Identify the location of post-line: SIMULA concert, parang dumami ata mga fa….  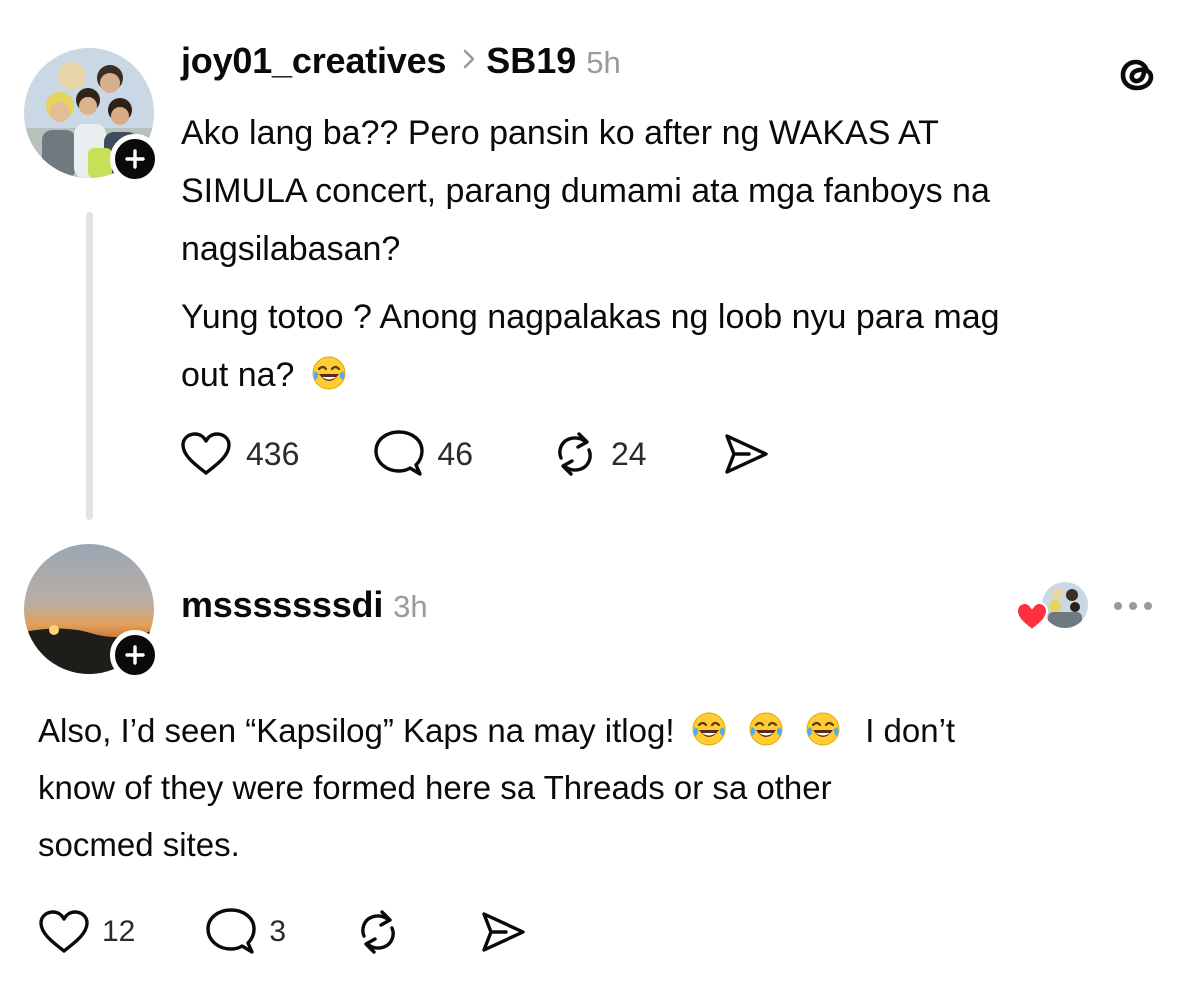
(585, 191).